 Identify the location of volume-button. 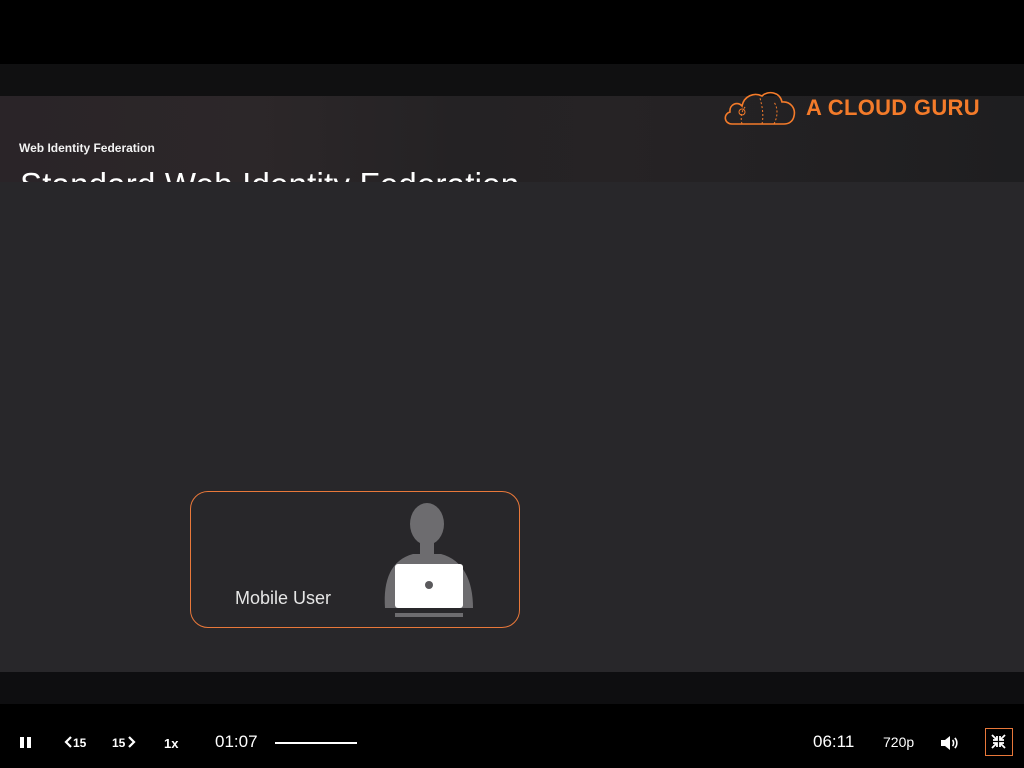
(949, 743).